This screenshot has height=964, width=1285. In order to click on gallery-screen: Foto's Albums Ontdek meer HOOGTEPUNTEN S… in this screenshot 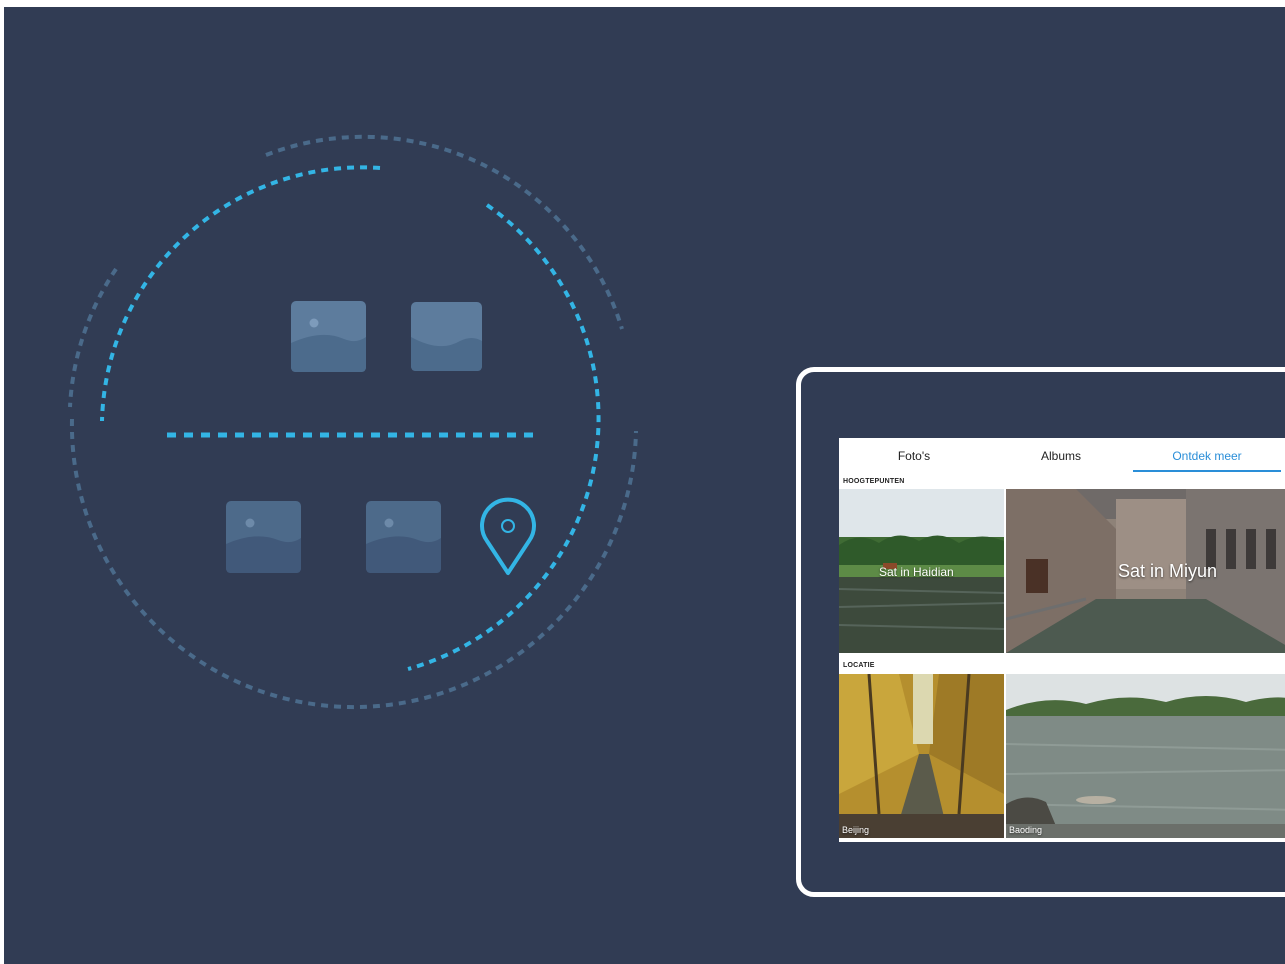, I will do `click(1062, 640)`.